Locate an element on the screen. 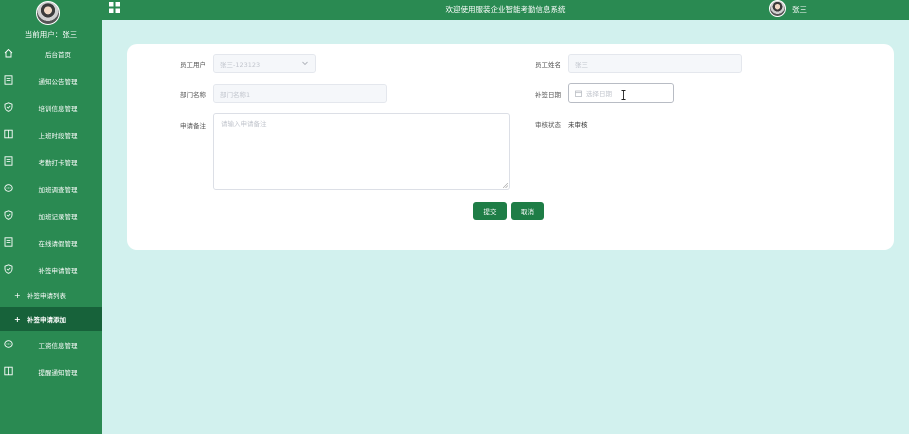 This screenshot has width=909, height=434. calendar-icon is located at coordinates (578, 93).